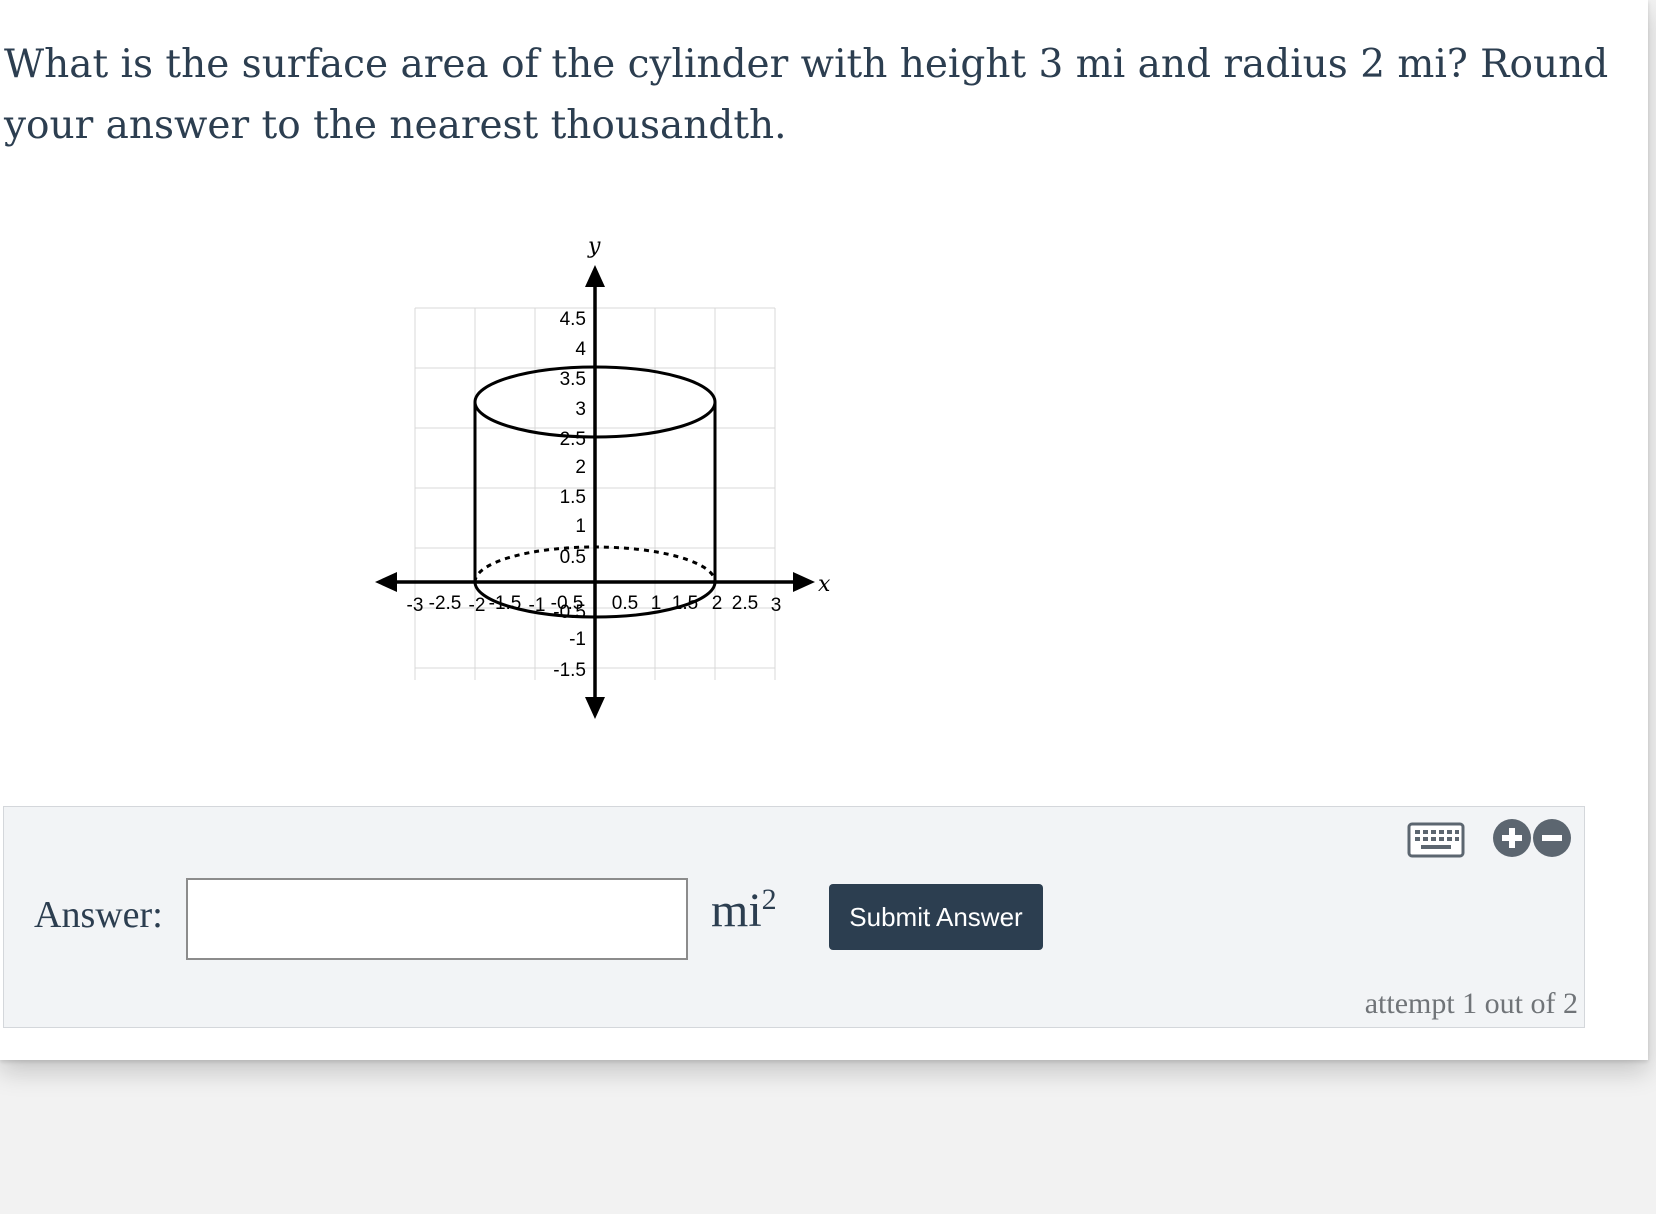 This screenshot has height=1214, width=1656. I want to click on y-tick-label: -1.5, so click(569, 670).